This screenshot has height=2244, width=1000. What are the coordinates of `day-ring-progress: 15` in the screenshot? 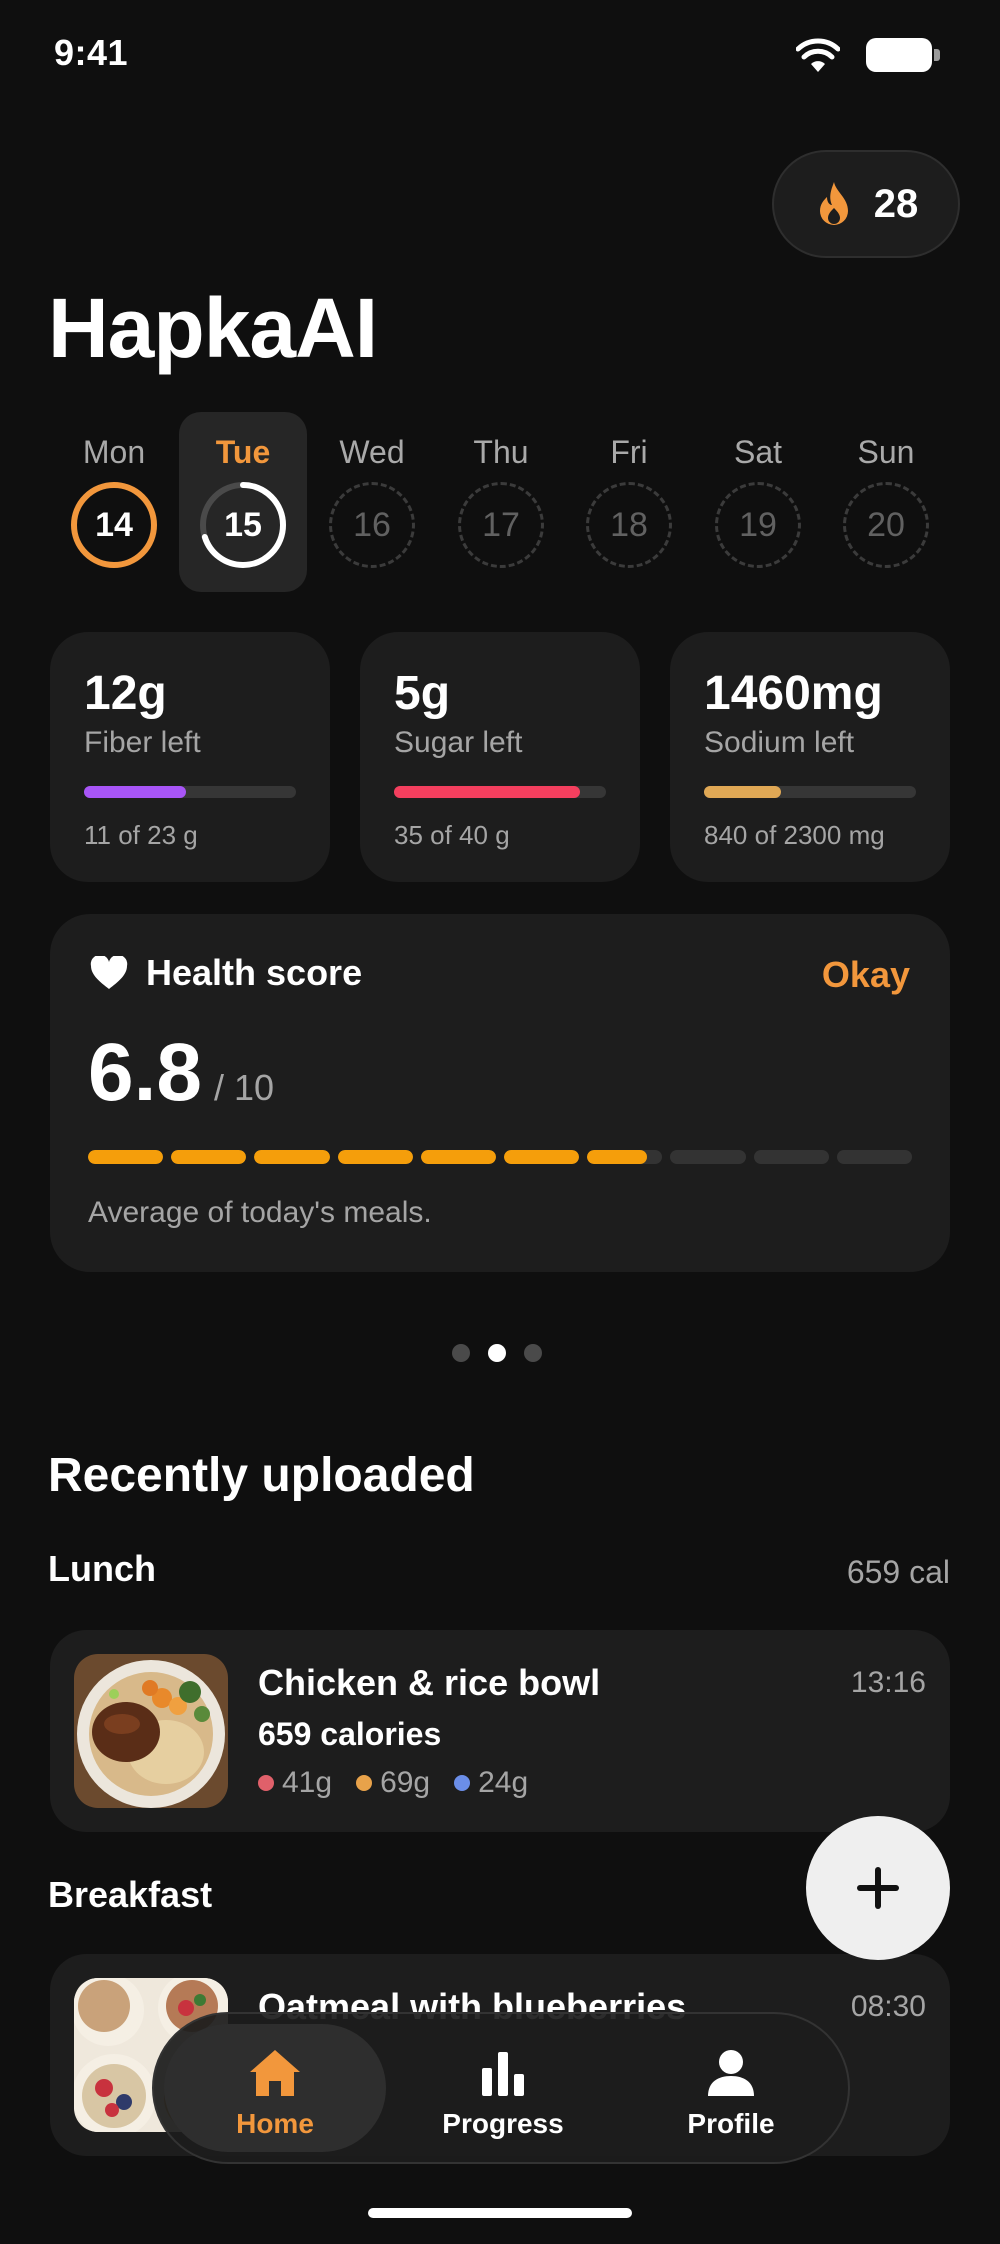 It's located at (243, 525).